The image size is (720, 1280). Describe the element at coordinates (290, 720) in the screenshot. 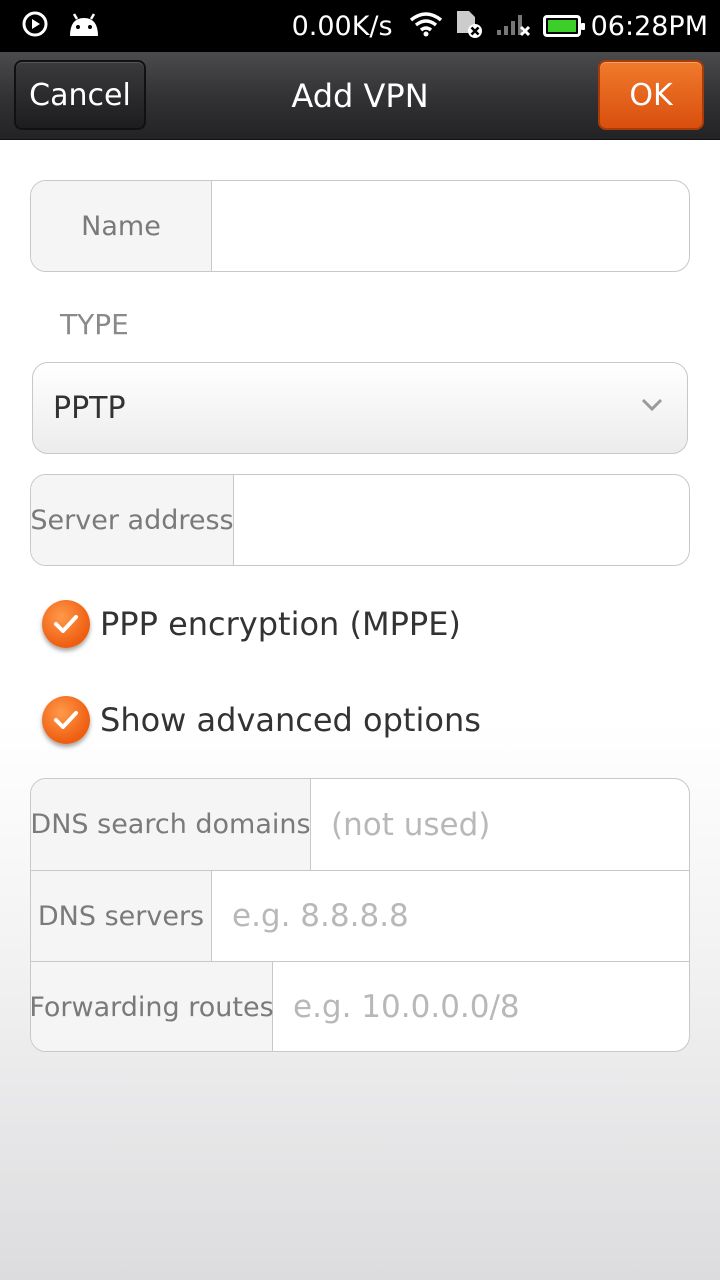

I see `show-advanced-label: Show advanced options` at that location.